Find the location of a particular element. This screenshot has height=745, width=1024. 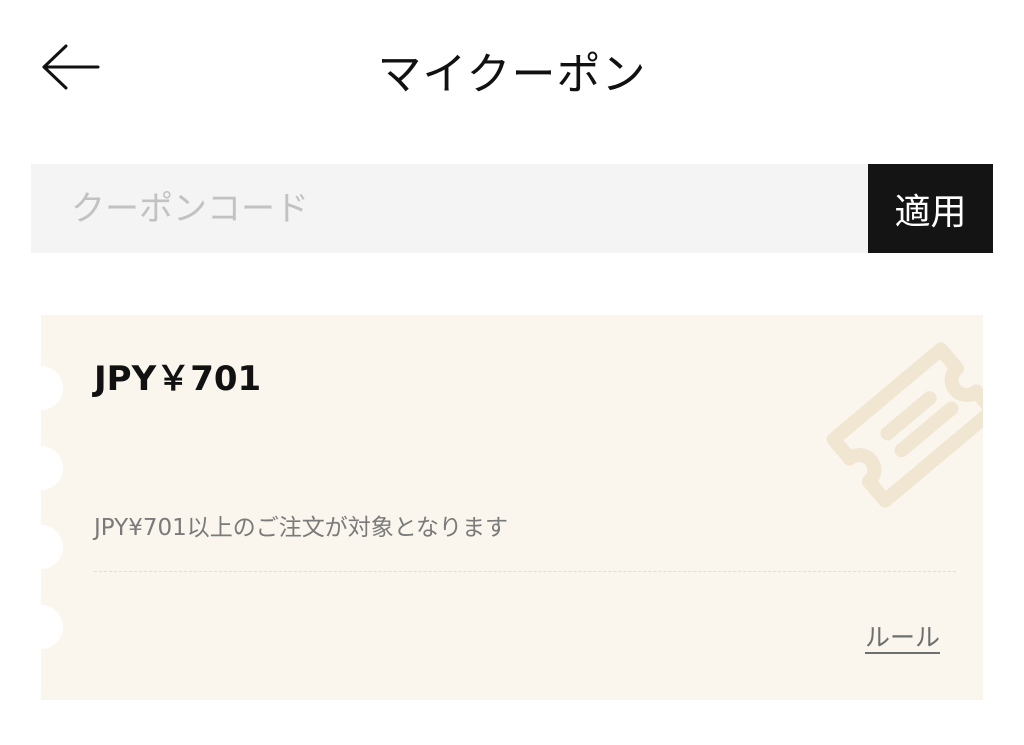

ticket-icon is located at coordinates (904, 425).